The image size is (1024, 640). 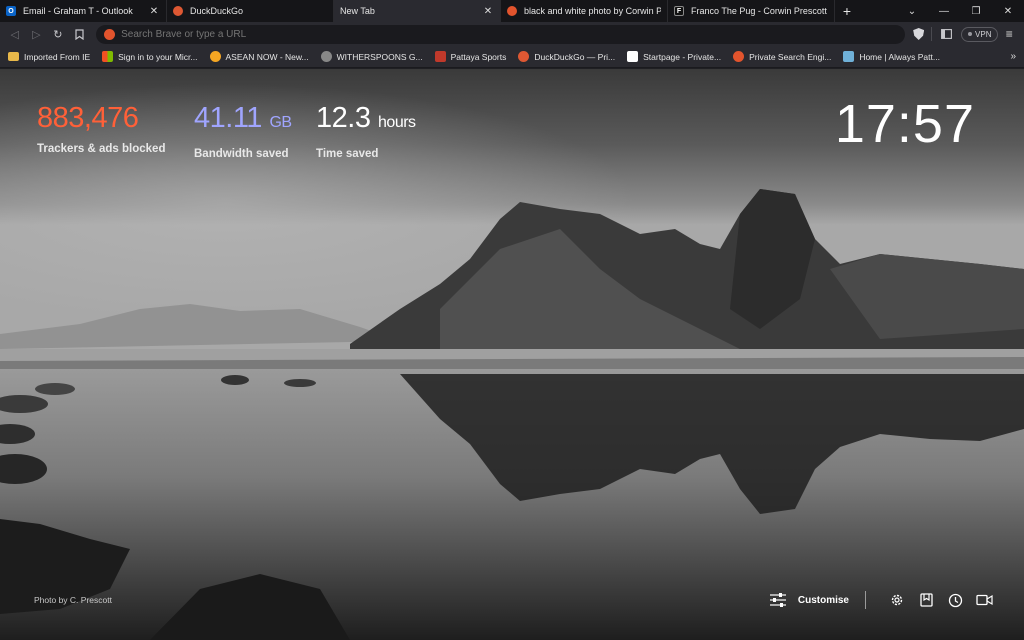 What do you see at coordinates (509, 34) in the screenshot?
I see `url-input` at bounding box center [509, 34].